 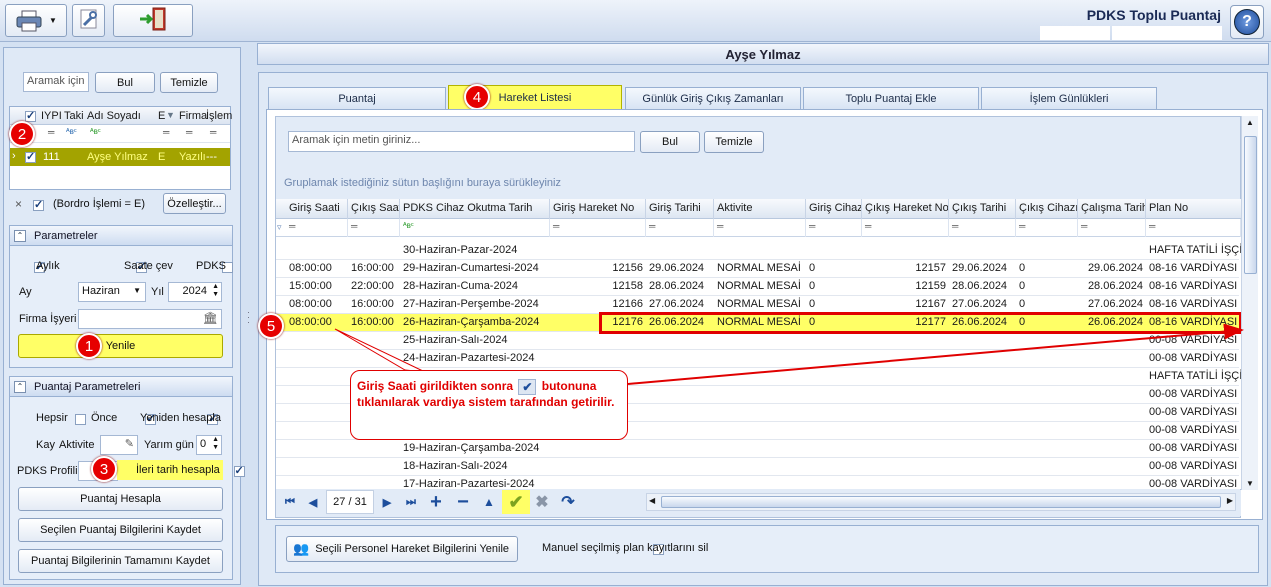 I want to click on callout-pointer, so click(x=380, y=350).